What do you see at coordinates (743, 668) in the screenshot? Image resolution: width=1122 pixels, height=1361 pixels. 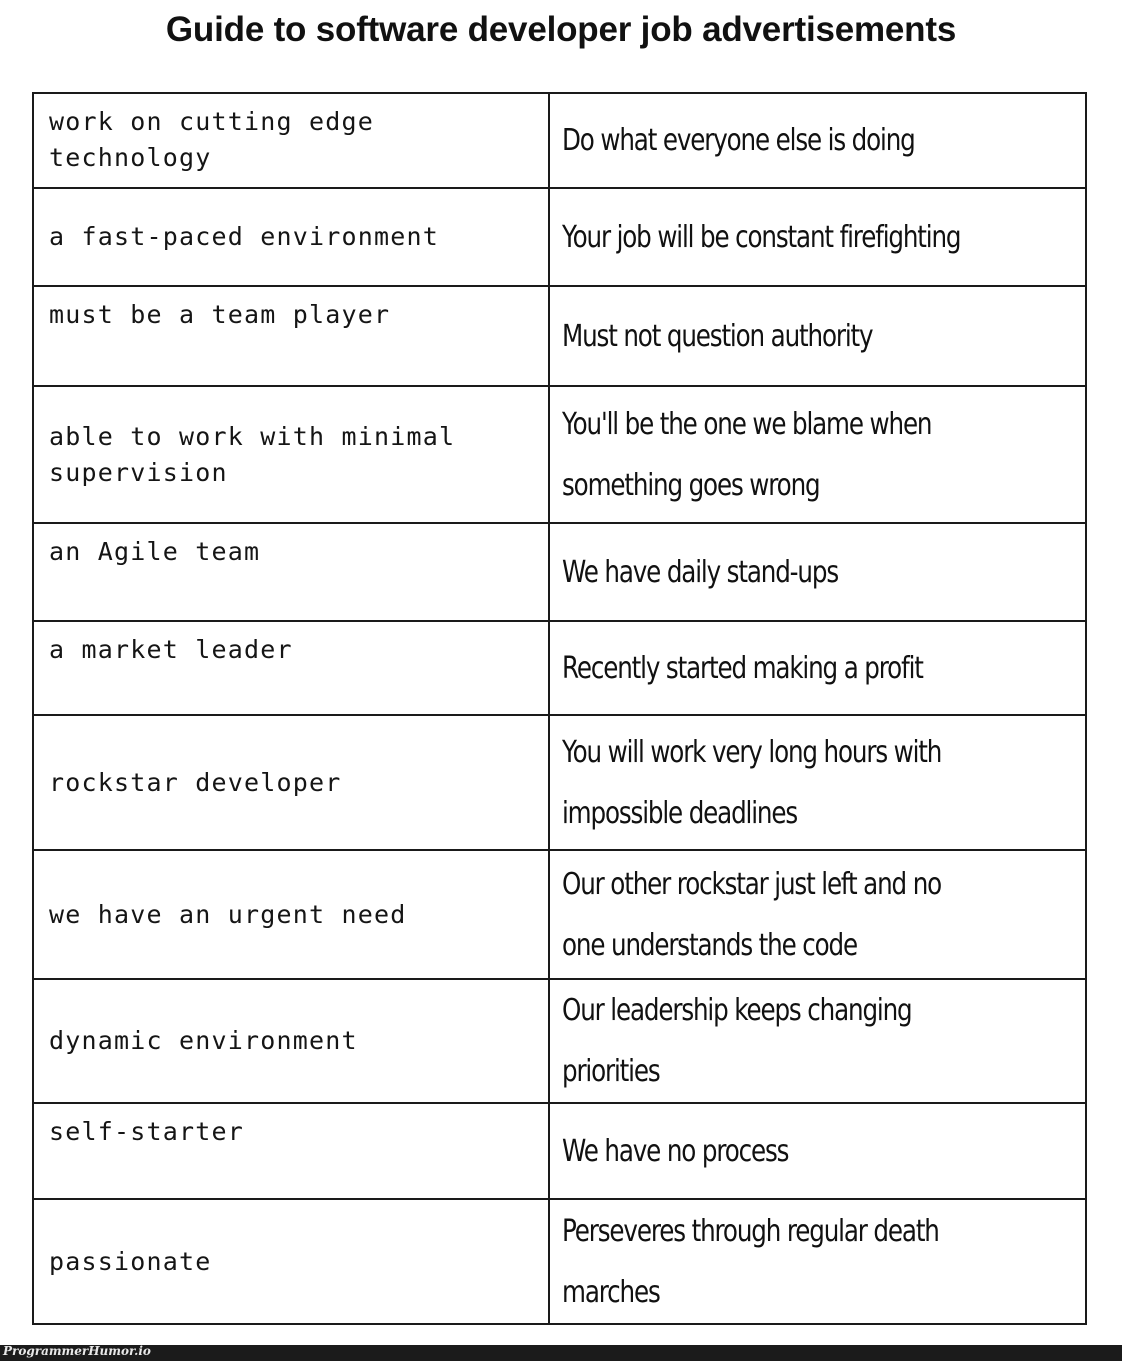 I see `meaning-line: Recently started making a profit` at bounding box center [743, 668].